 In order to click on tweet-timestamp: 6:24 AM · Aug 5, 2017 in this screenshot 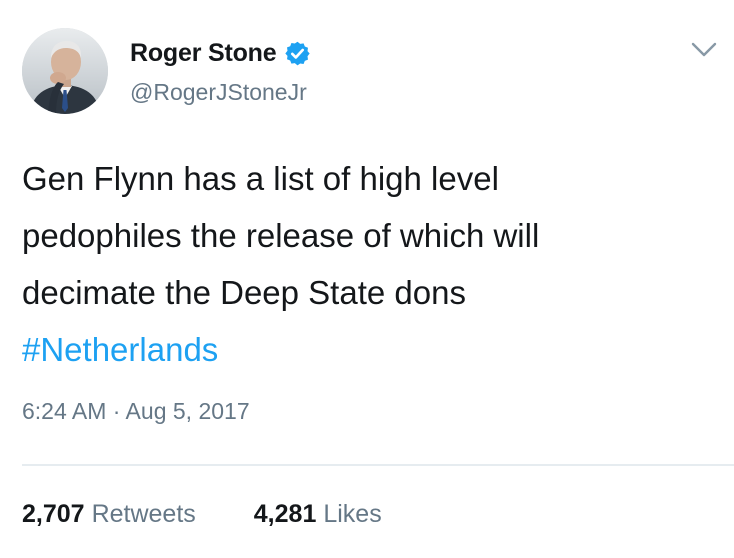, I will do `click(136, 411)`.